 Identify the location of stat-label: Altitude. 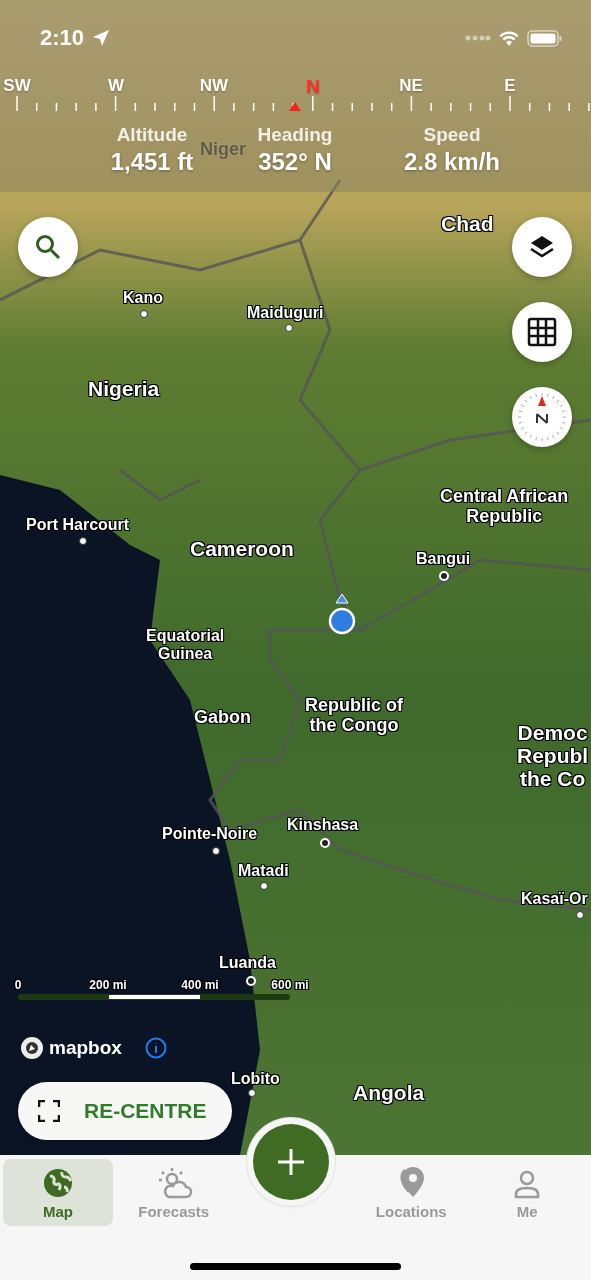
(152, 135).